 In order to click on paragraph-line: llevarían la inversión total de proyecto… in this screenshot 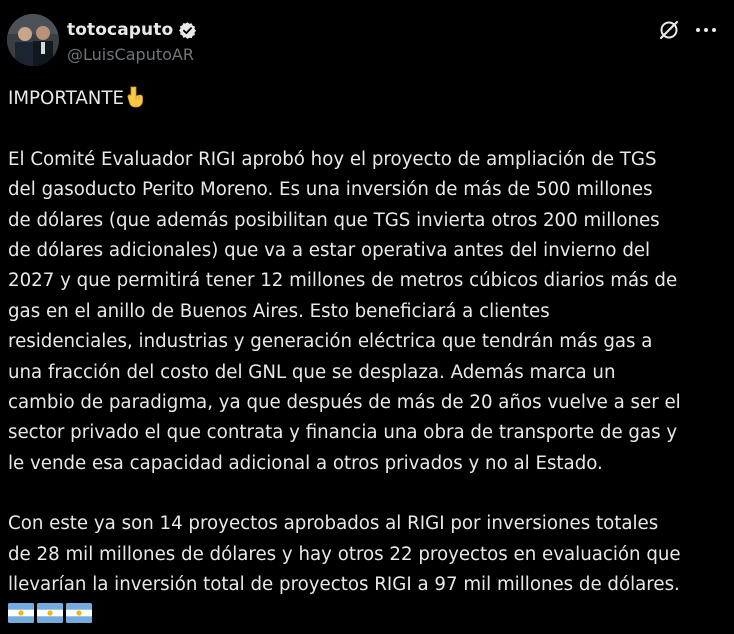, I will do `click(344, 585)`.